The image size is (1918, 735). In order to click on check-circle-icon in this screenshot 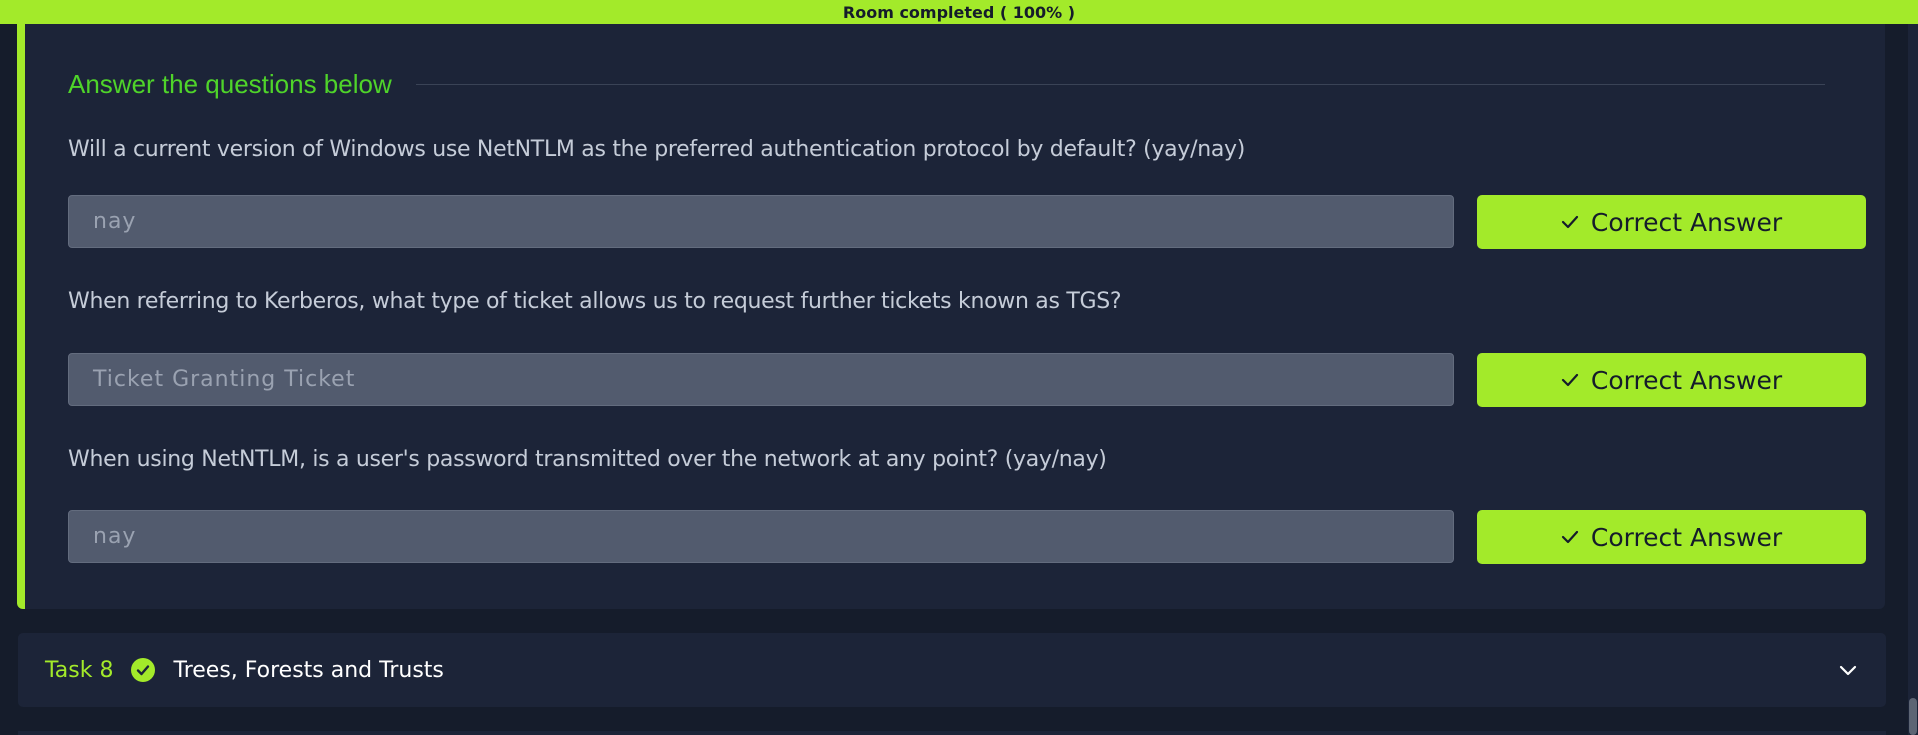, I will do `click(143, 670)`.